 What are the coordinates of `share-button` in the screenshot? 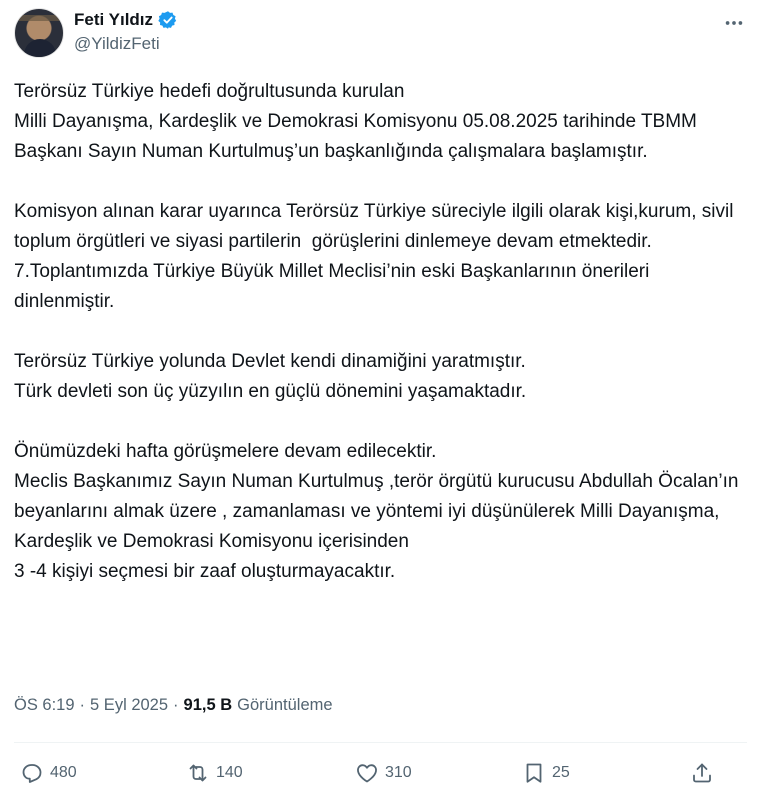 It's located at (702, 773).